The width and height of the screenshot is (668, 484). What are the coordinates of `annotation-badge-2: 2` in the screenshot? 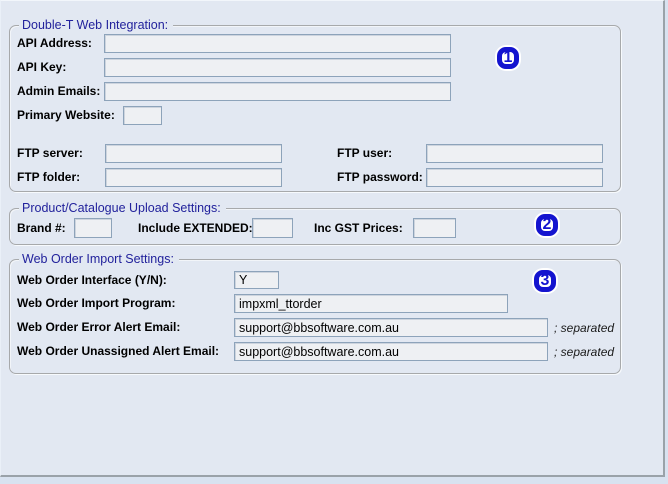 It's located at (547, 225).